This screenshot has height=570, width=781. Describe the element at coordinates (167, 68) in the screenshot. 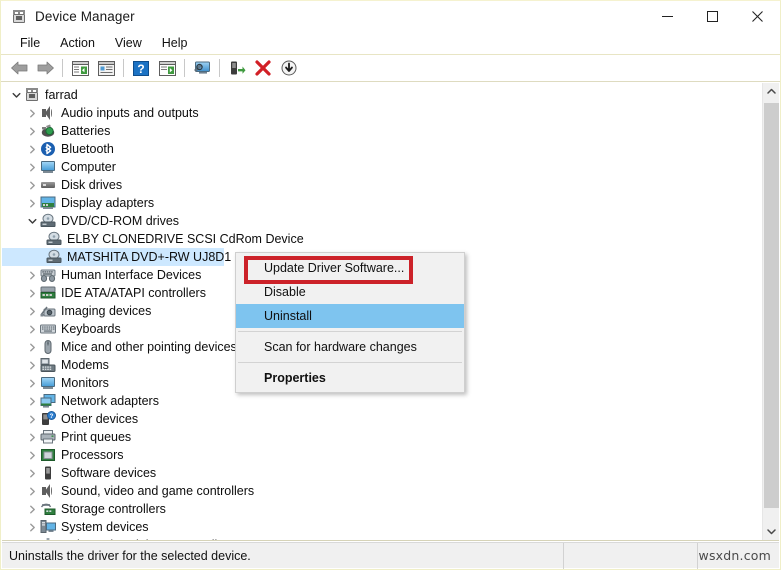

I see `update-driver-icon` at that location.